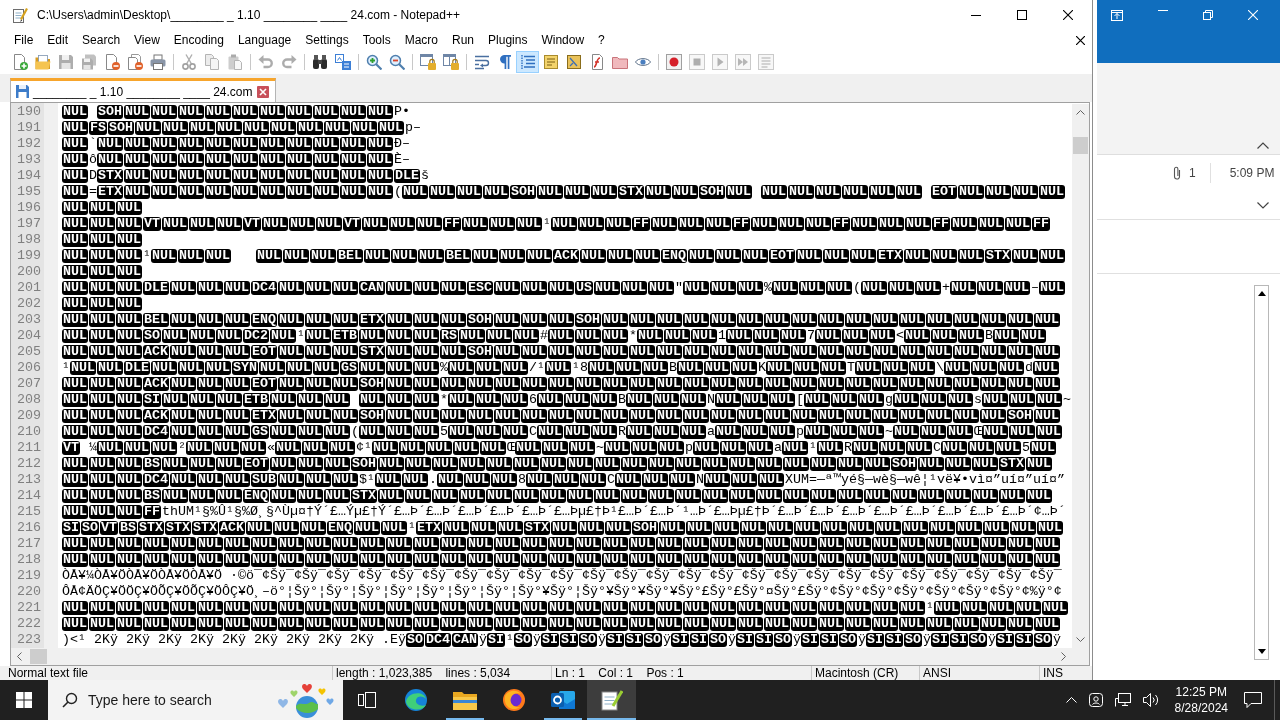 This screenshot has width=1280, height=720. I want to click on network-icon, so click(1122, 700).